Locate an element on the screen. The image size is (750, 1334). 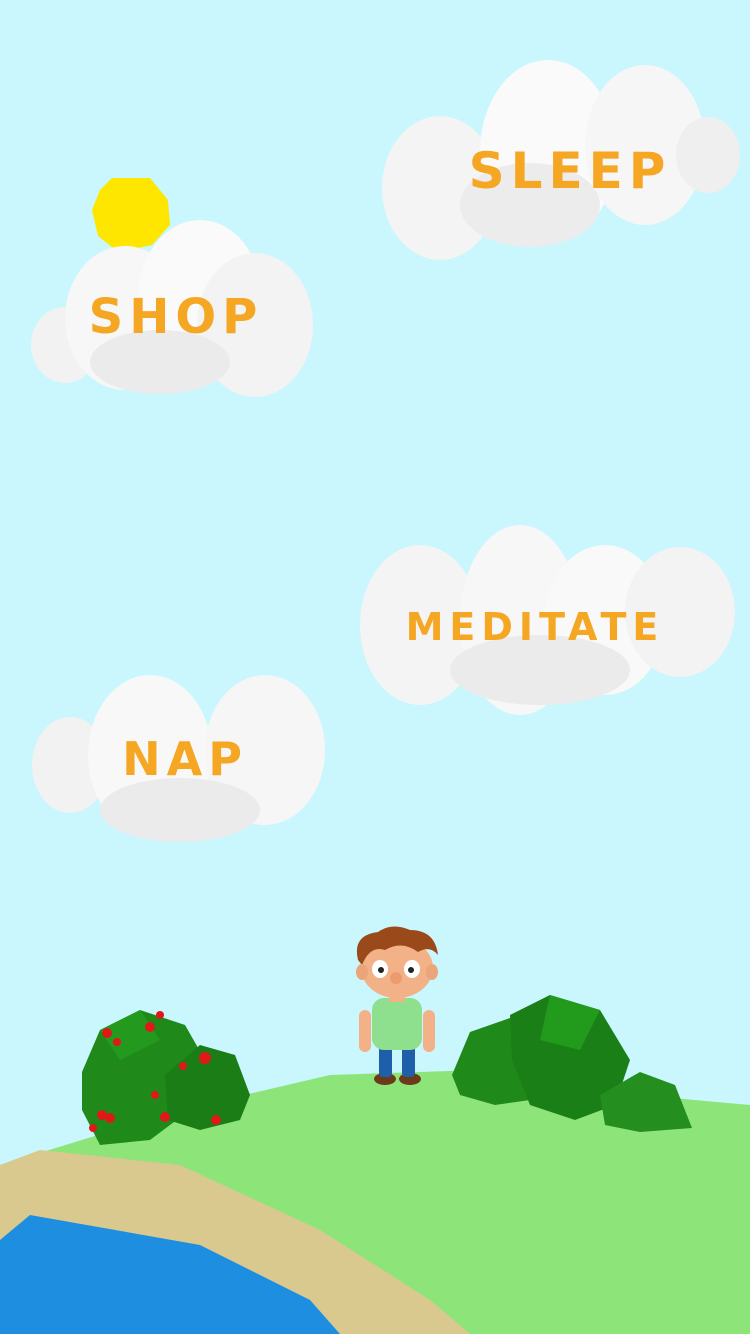
meditate-label: MEDITATE is located at coordinates (535, 627).